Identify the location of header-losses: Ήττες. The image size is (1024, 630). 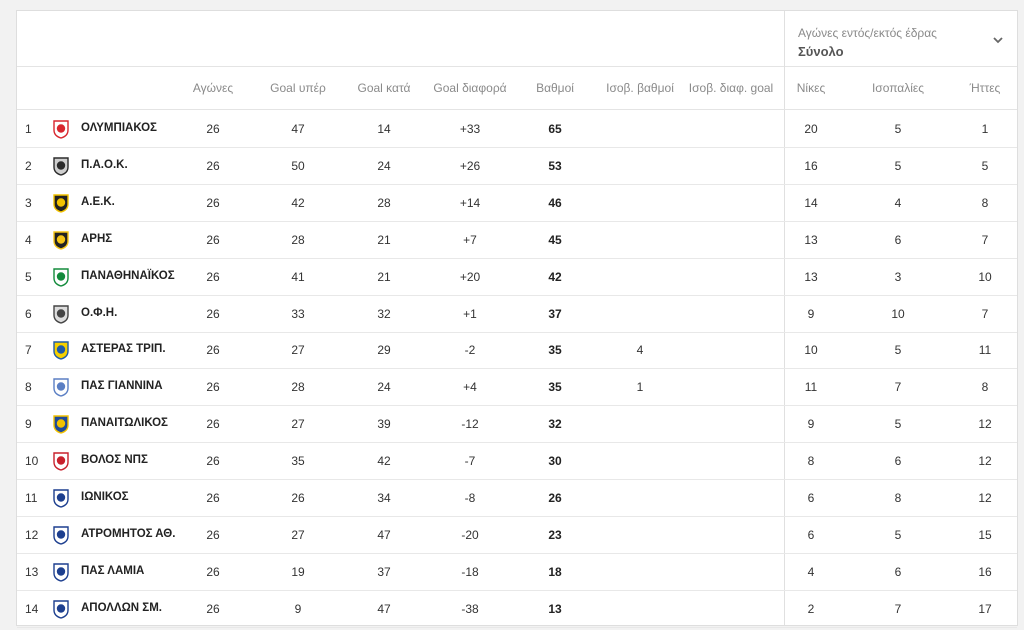
(985, 88).